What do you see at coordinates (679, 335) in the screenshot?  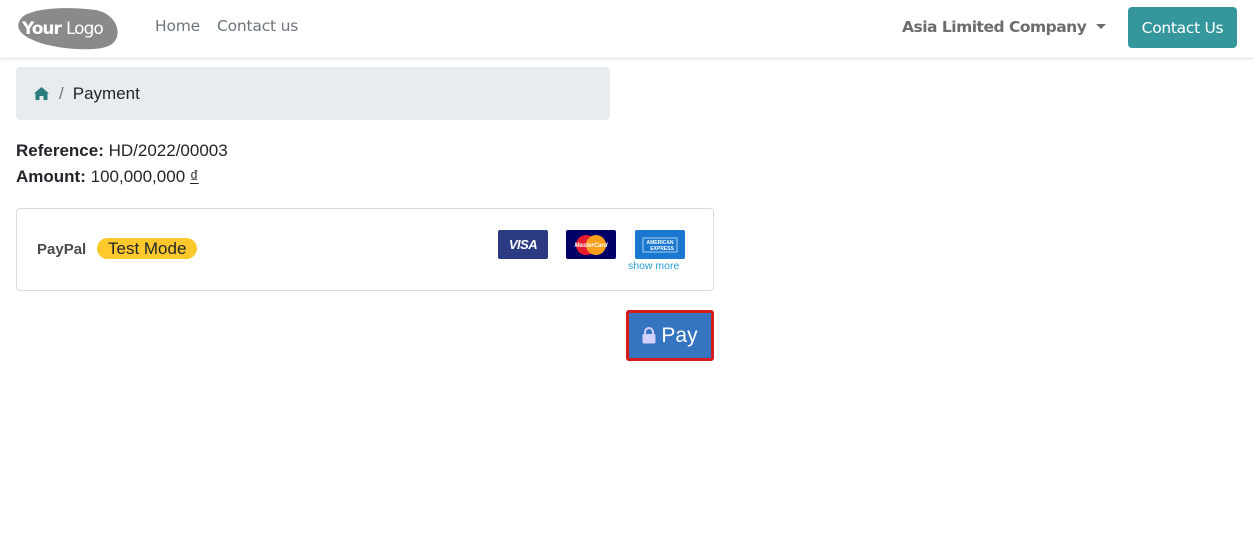 I see `pay-button-label: Pay` at bounding box center [679, 335].